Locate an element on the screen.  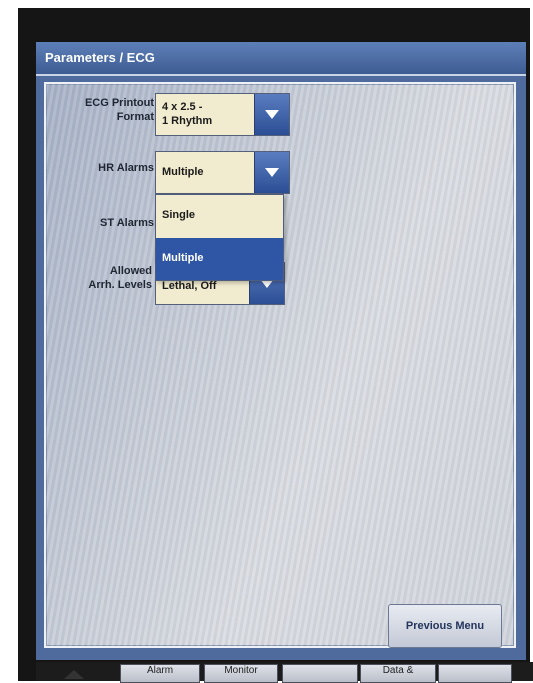
monitor-tab: Monitor is located at coordinates (241, 673).